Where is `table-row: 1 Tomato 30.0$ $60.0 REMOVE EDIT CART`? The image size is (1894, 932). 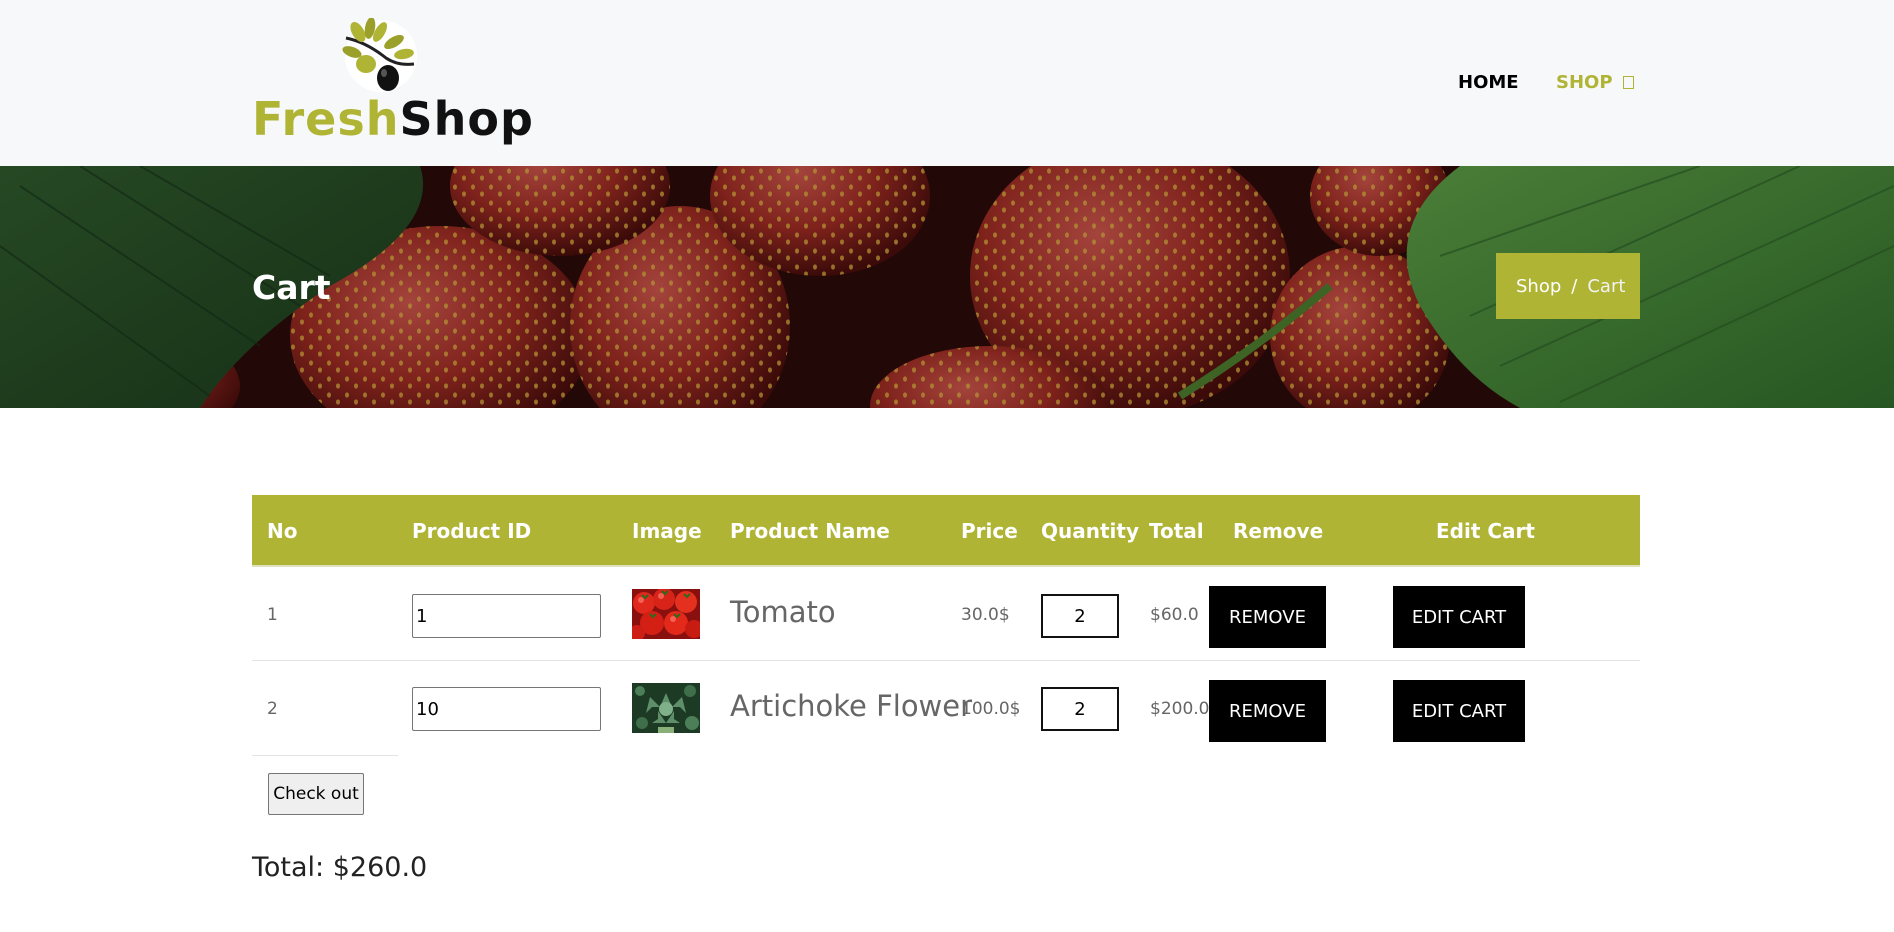
table-row: 1 Tomato 30.0$ $60.0 REMOVE EDIT CART is located at coordinates (946, 614).